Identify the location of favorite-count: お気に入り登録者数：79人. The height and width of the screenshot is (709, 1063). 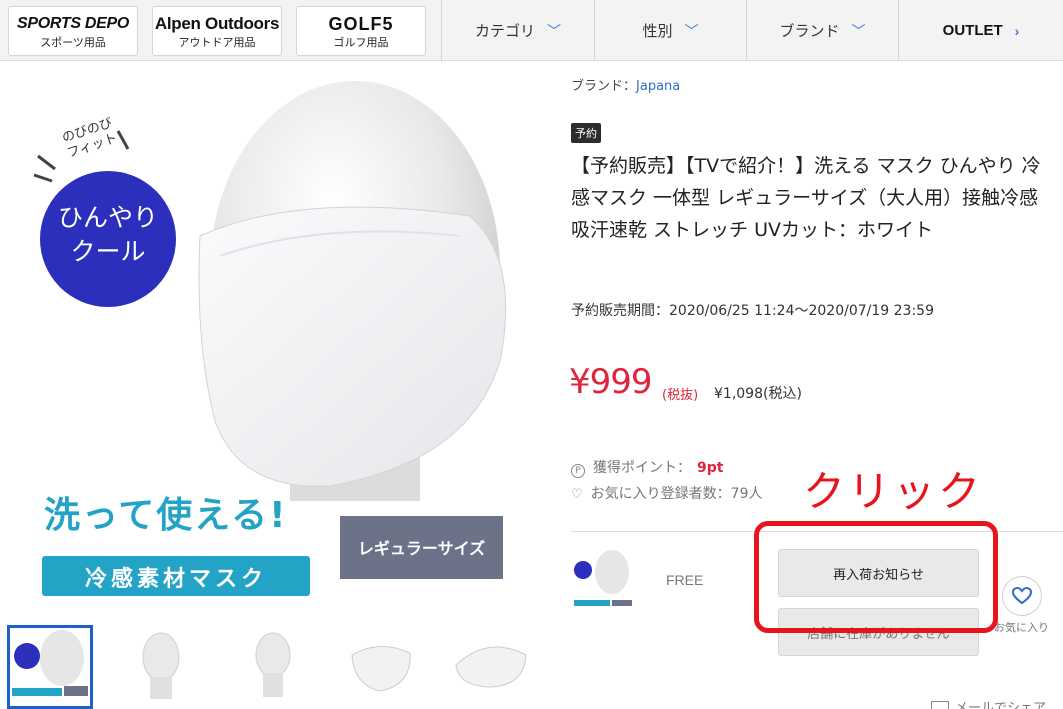
(676, 494).